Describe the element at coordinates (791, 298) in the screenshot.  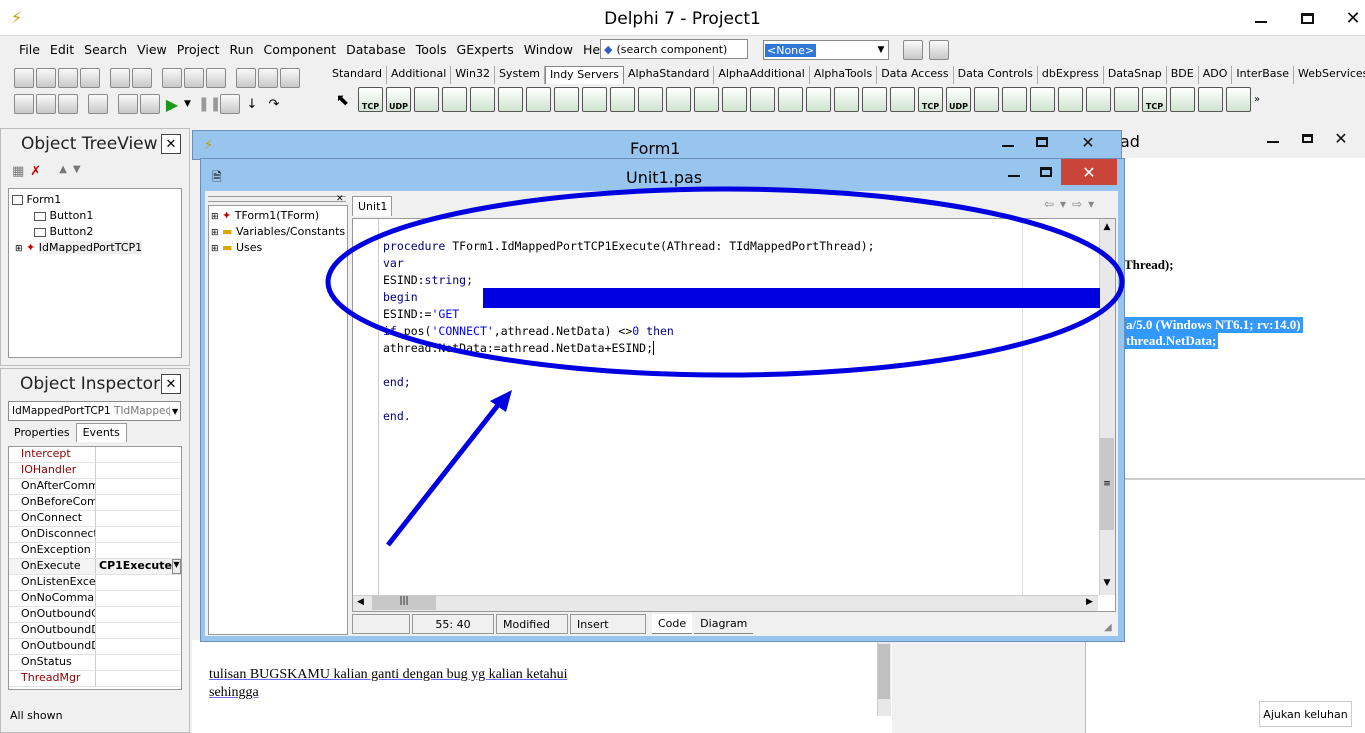
I see `redaction-bar` at that location.